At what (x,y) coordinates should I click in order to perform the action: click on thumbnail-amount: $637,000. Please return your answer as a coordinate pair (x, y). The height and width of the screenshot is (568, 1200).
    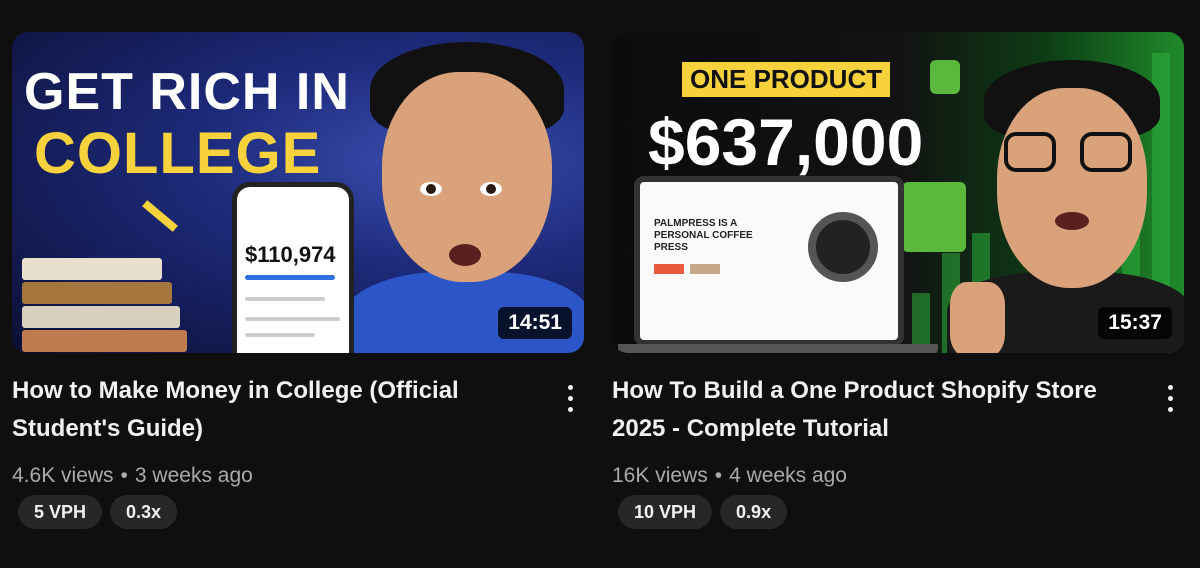
    Looking at the image, I should click on (786, 142).